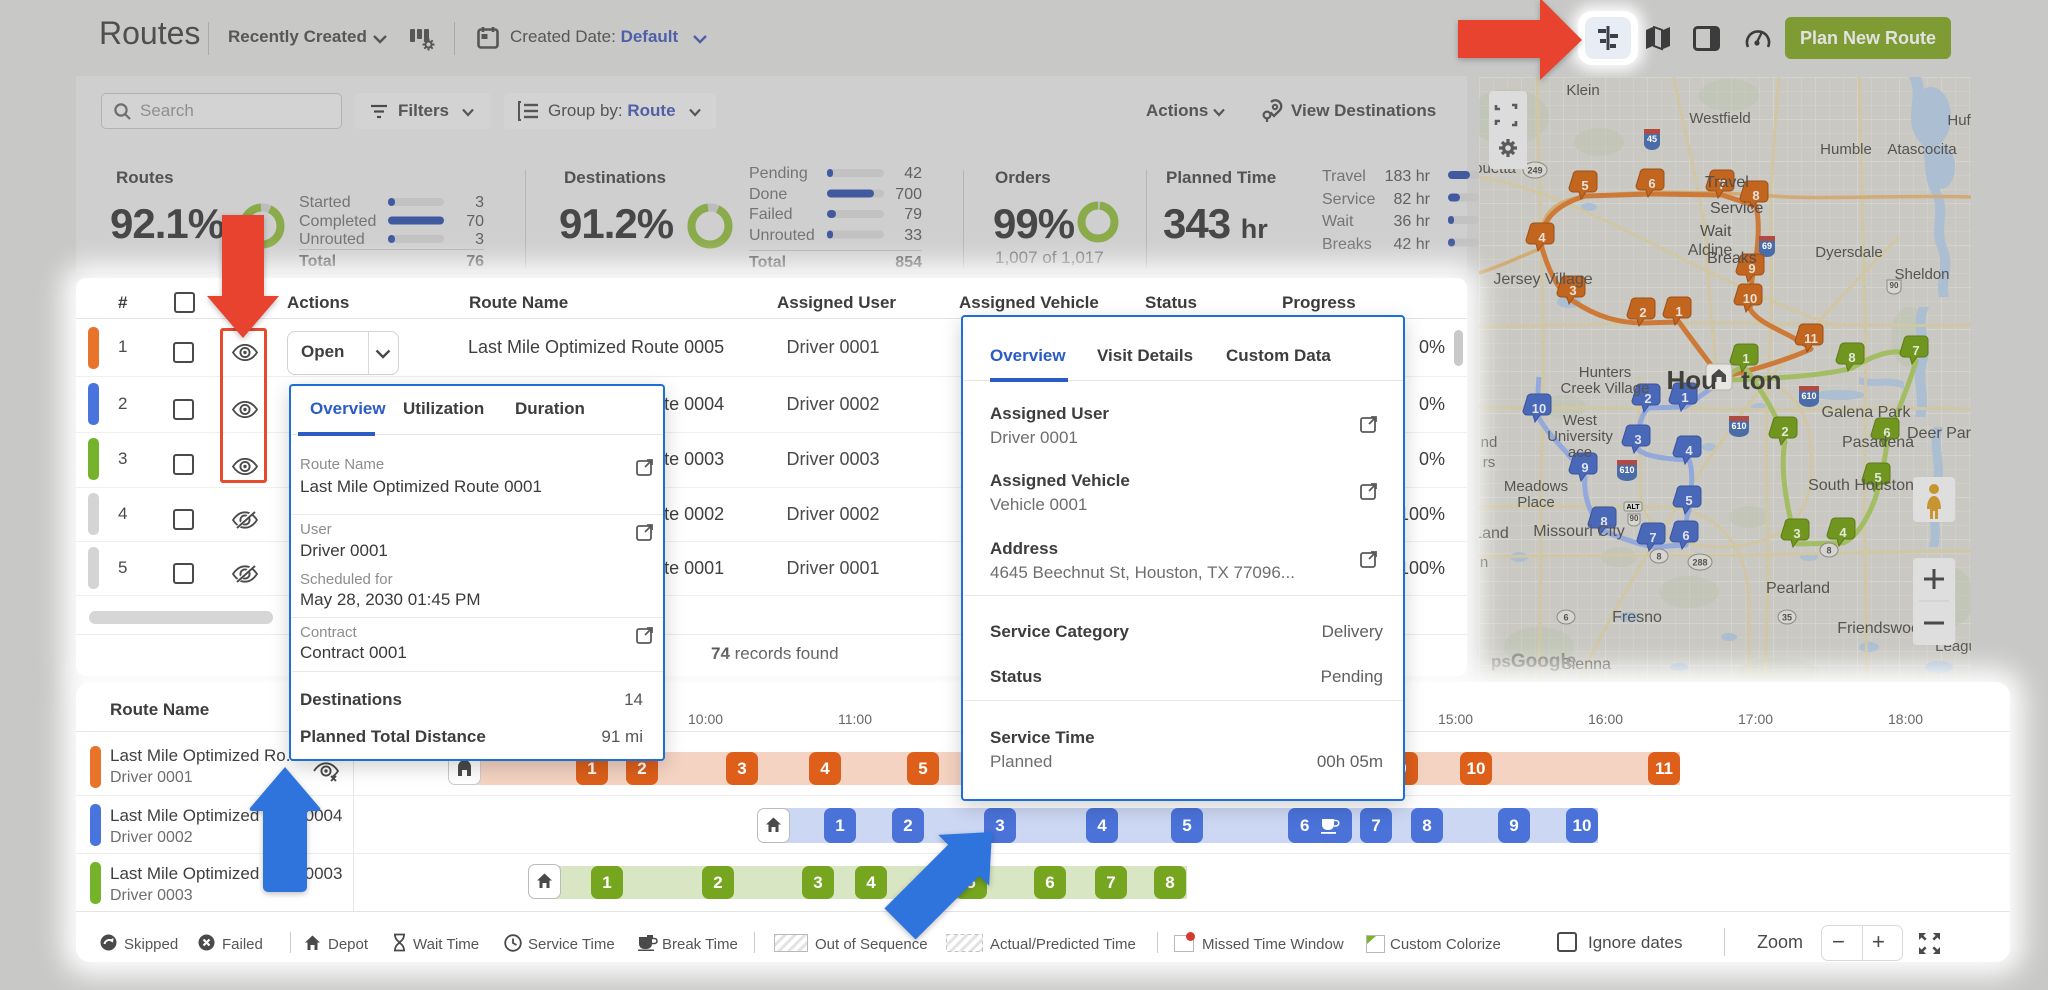 The image size is (2048, 990). What do you see at coordinates (1922, 149) in the screenshot?
I see `svg-text: Atascocita` at bounding box center [1922, 149].